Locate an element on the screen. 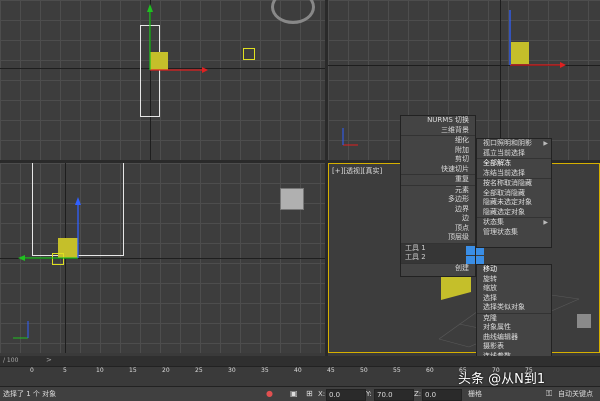 The width and height of the screenshot is (600, 401). menu-item: 曲线编辑器 is located at coordinates (514, 338).